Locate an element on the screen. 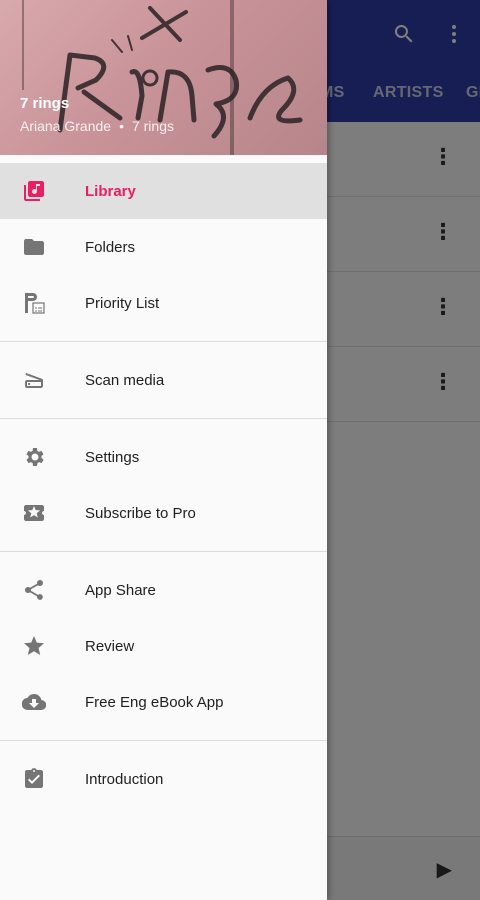 Image resolution: width=480 pixels, height=900 pixels. drawer-item-label: Priority List is located at coordinates (122, 303).